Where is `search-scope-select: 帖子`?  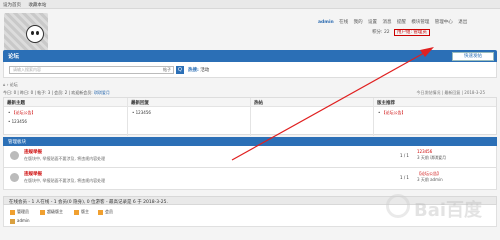
search-scope-select: 帖子 is located at coordinates (167, 70).